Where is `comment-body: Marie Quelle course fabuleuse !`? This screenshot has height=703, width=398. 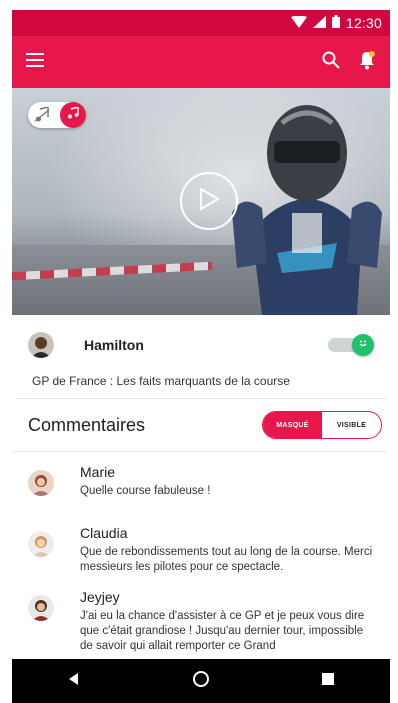
comment-body: Marie Quelle course fabuleuse ! is located at coordinates (145, 481).